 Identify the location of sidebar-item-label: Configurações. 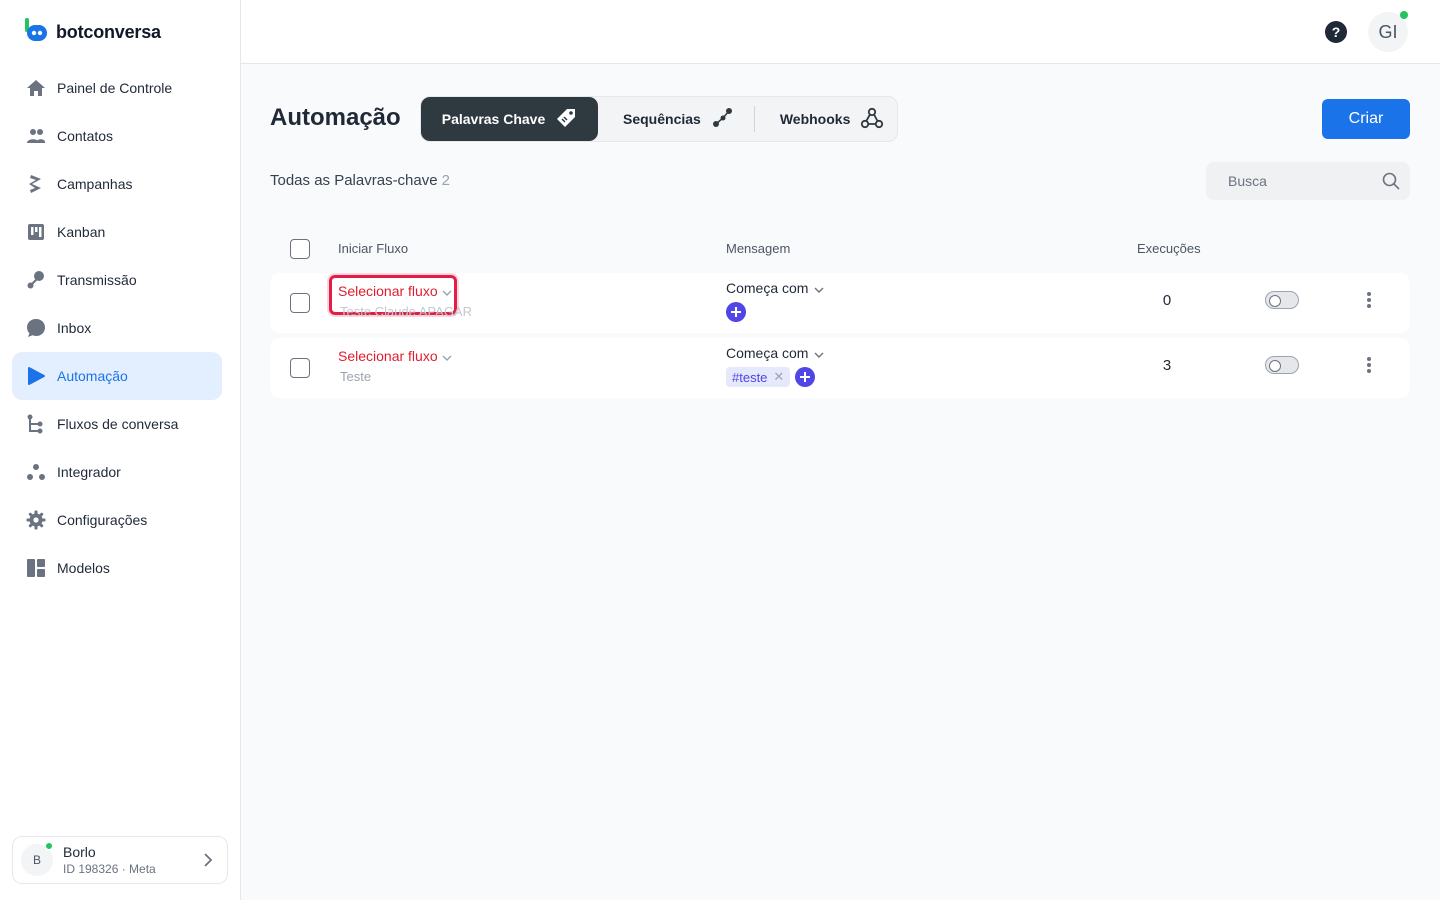
(102, 520).